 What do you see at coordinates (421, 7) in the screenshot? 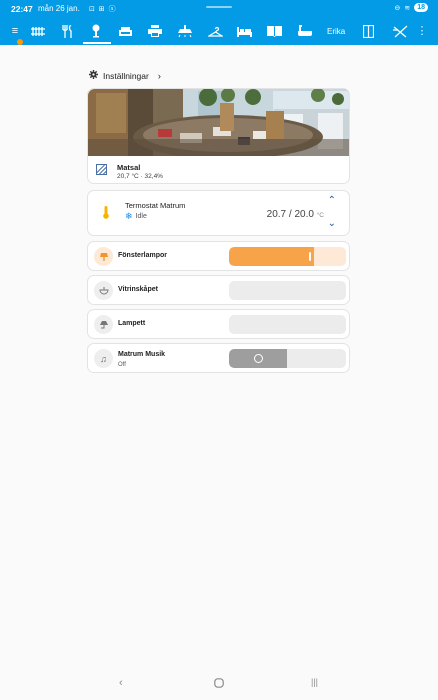
I see `battery-indicator: 18` at bounding box center [421, 7].